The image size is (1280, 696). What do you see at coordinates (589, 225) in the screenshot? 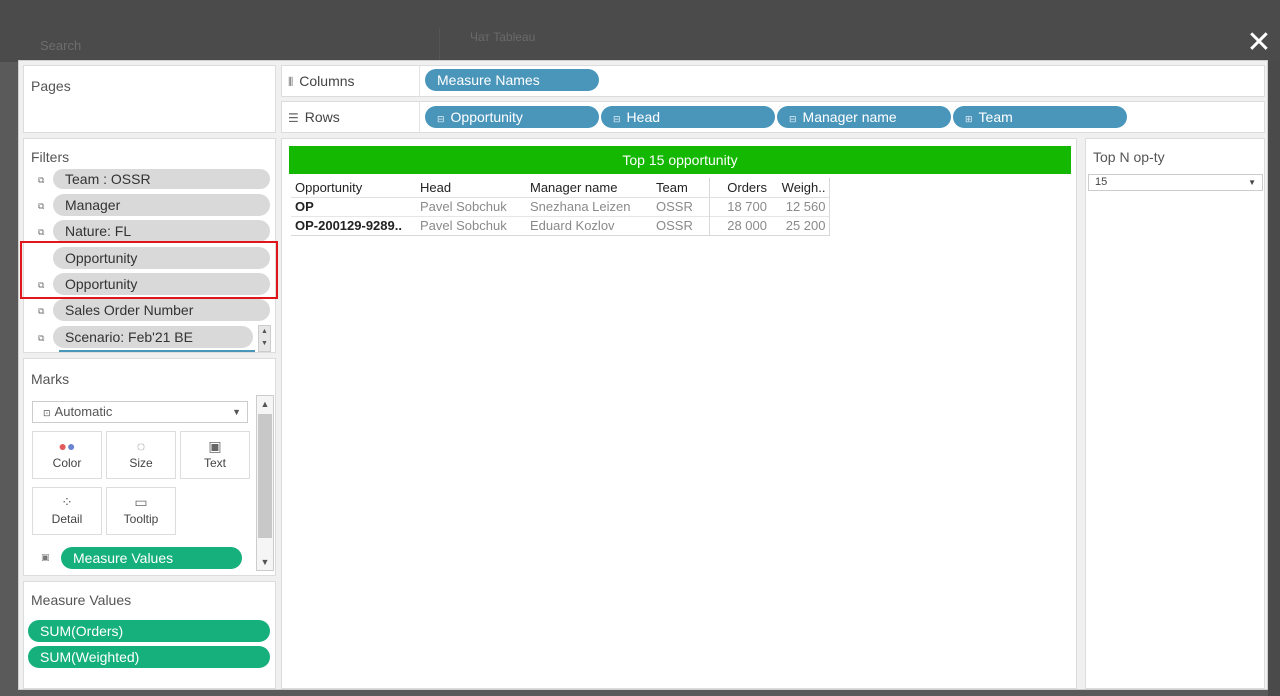
I see `cell-manager-name: Eduard Kozlov` at bounding box center [589, 225].